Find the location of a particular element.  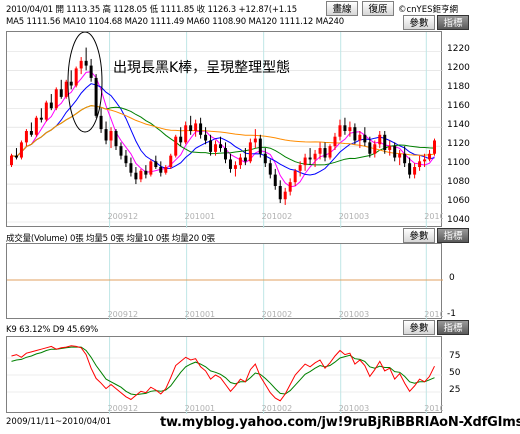

volume-tick-label: -1 is located at coordinates (451, 314).